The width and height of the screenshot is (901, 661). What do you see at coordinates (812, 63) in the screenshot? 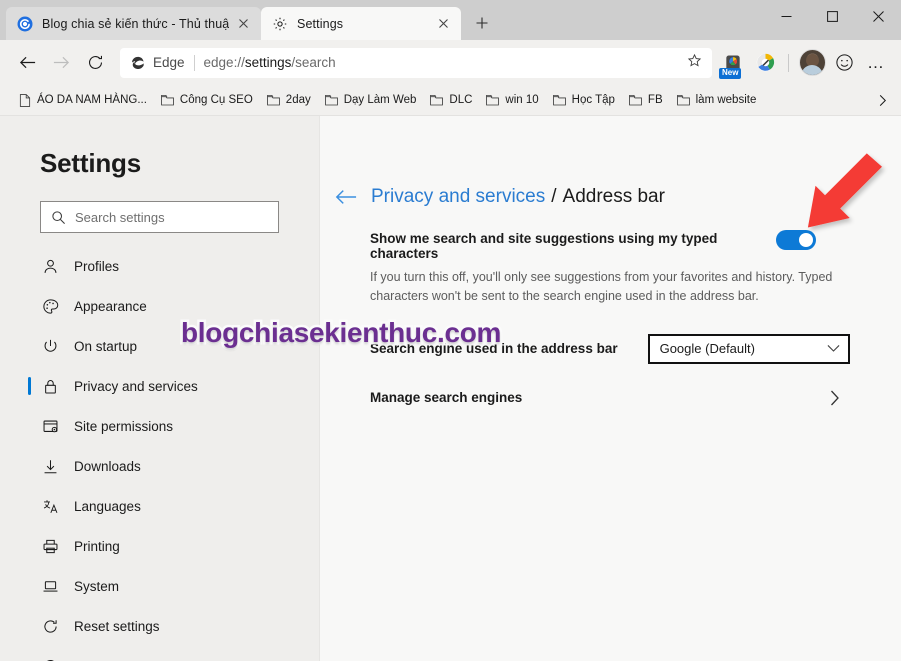
I see `avatar` at bounding box center [812, 63].